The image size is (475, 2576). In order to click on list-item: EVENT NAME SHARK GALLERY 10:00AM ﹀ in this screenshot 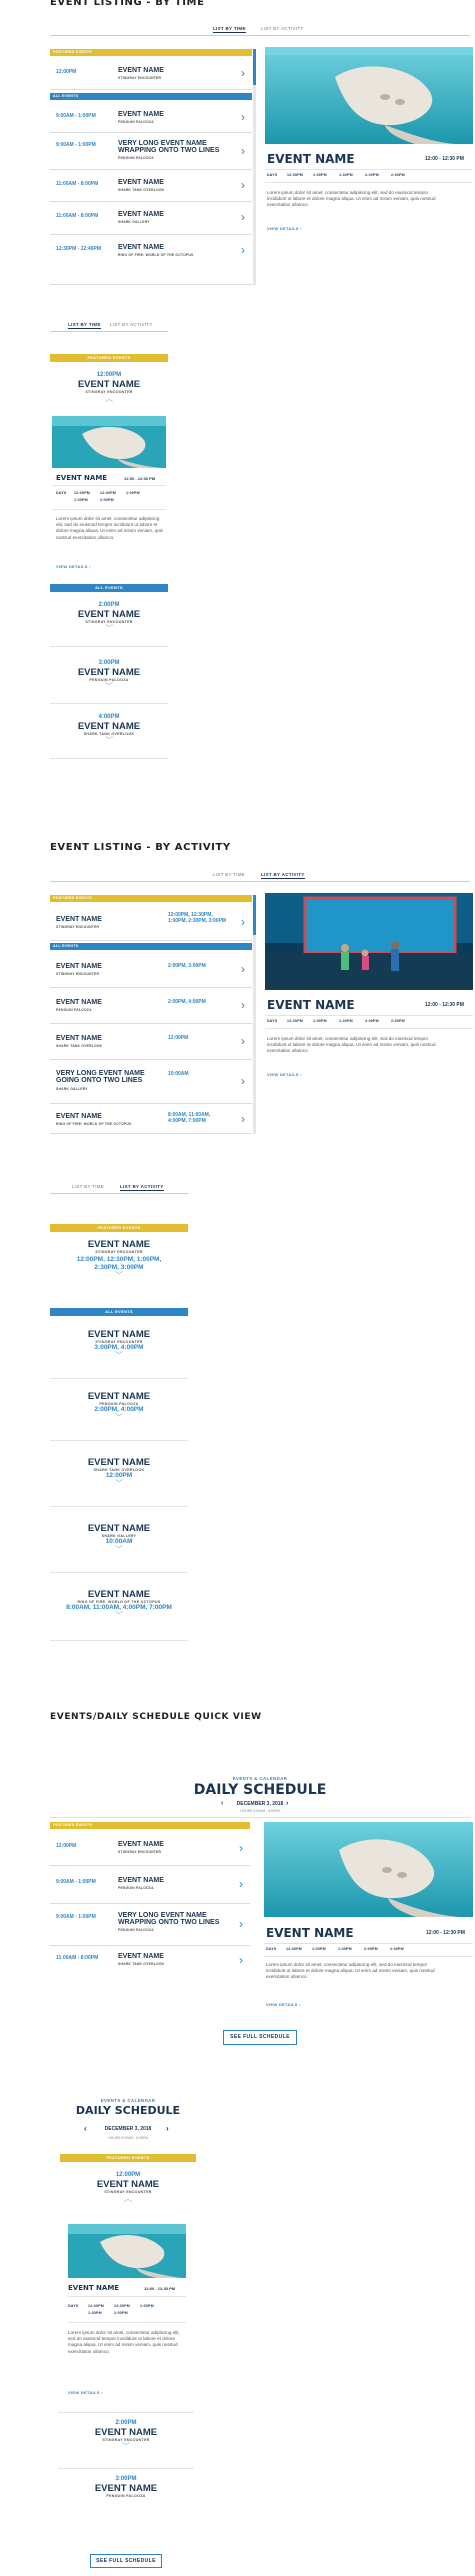, I will do `click(119, 1539)`.